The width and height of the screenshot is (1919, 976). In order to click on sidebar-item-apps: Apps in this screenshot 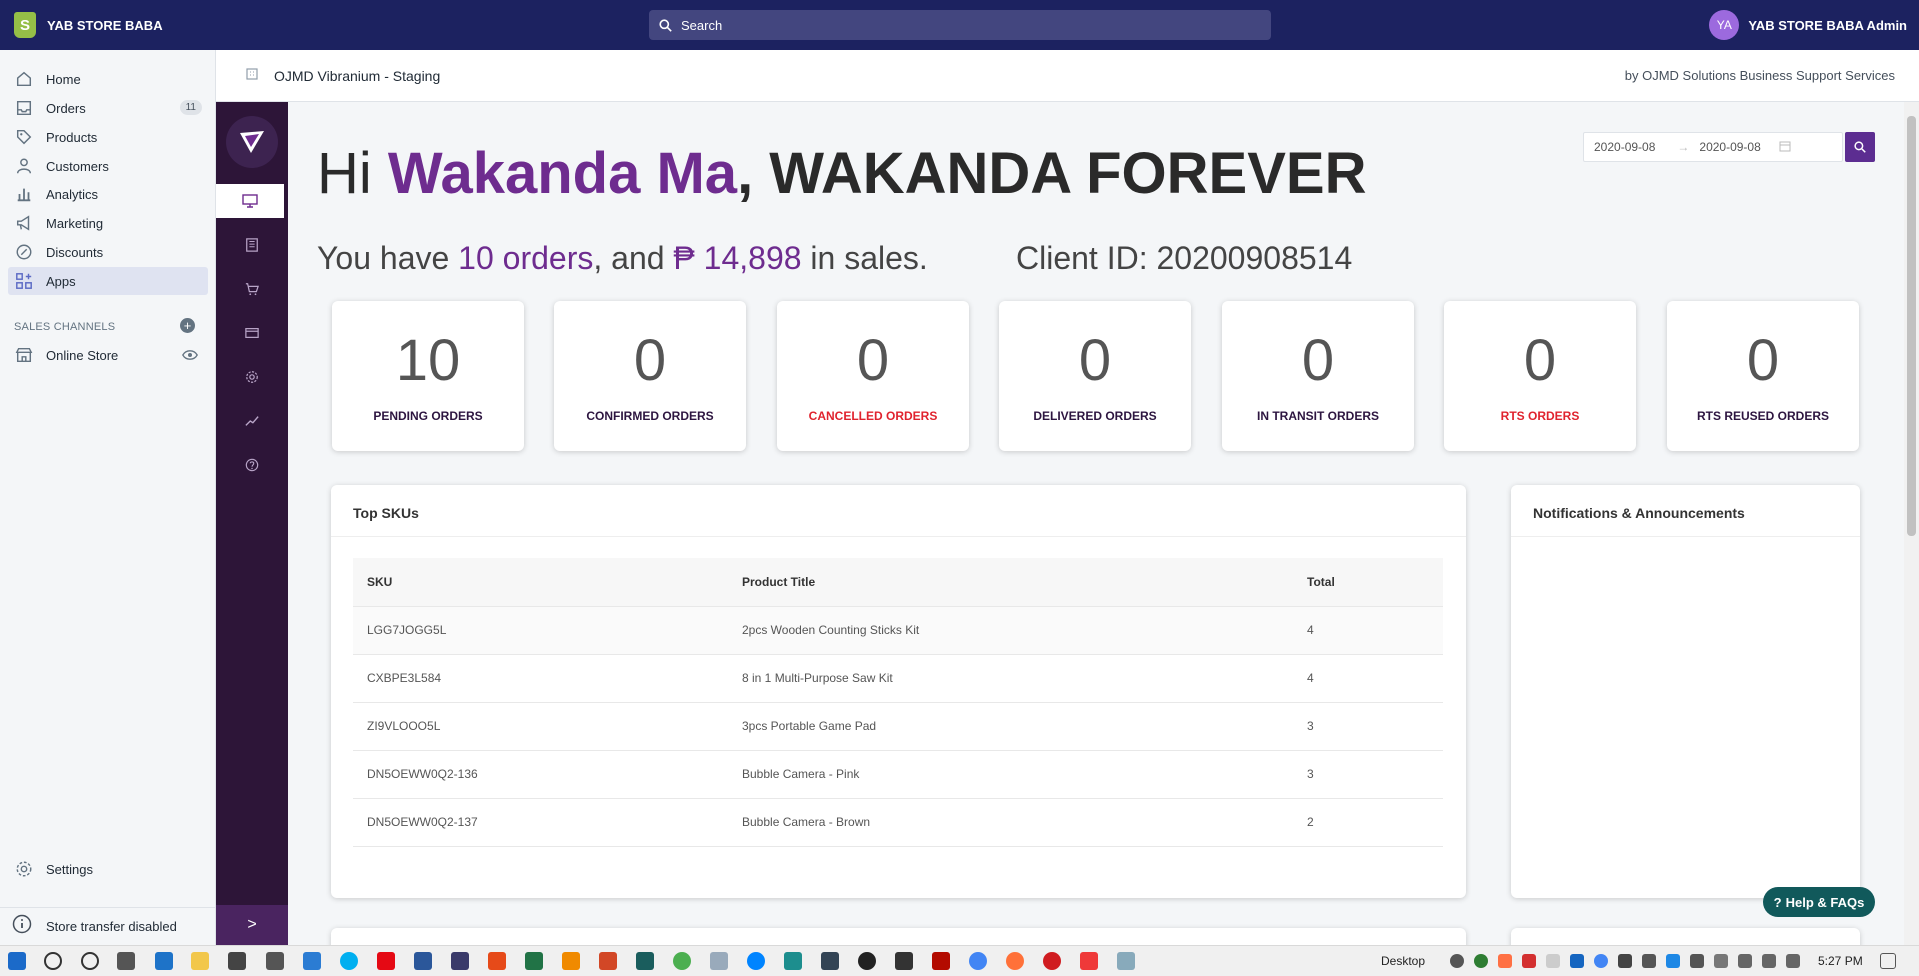, I will do `click(108, 281)`.